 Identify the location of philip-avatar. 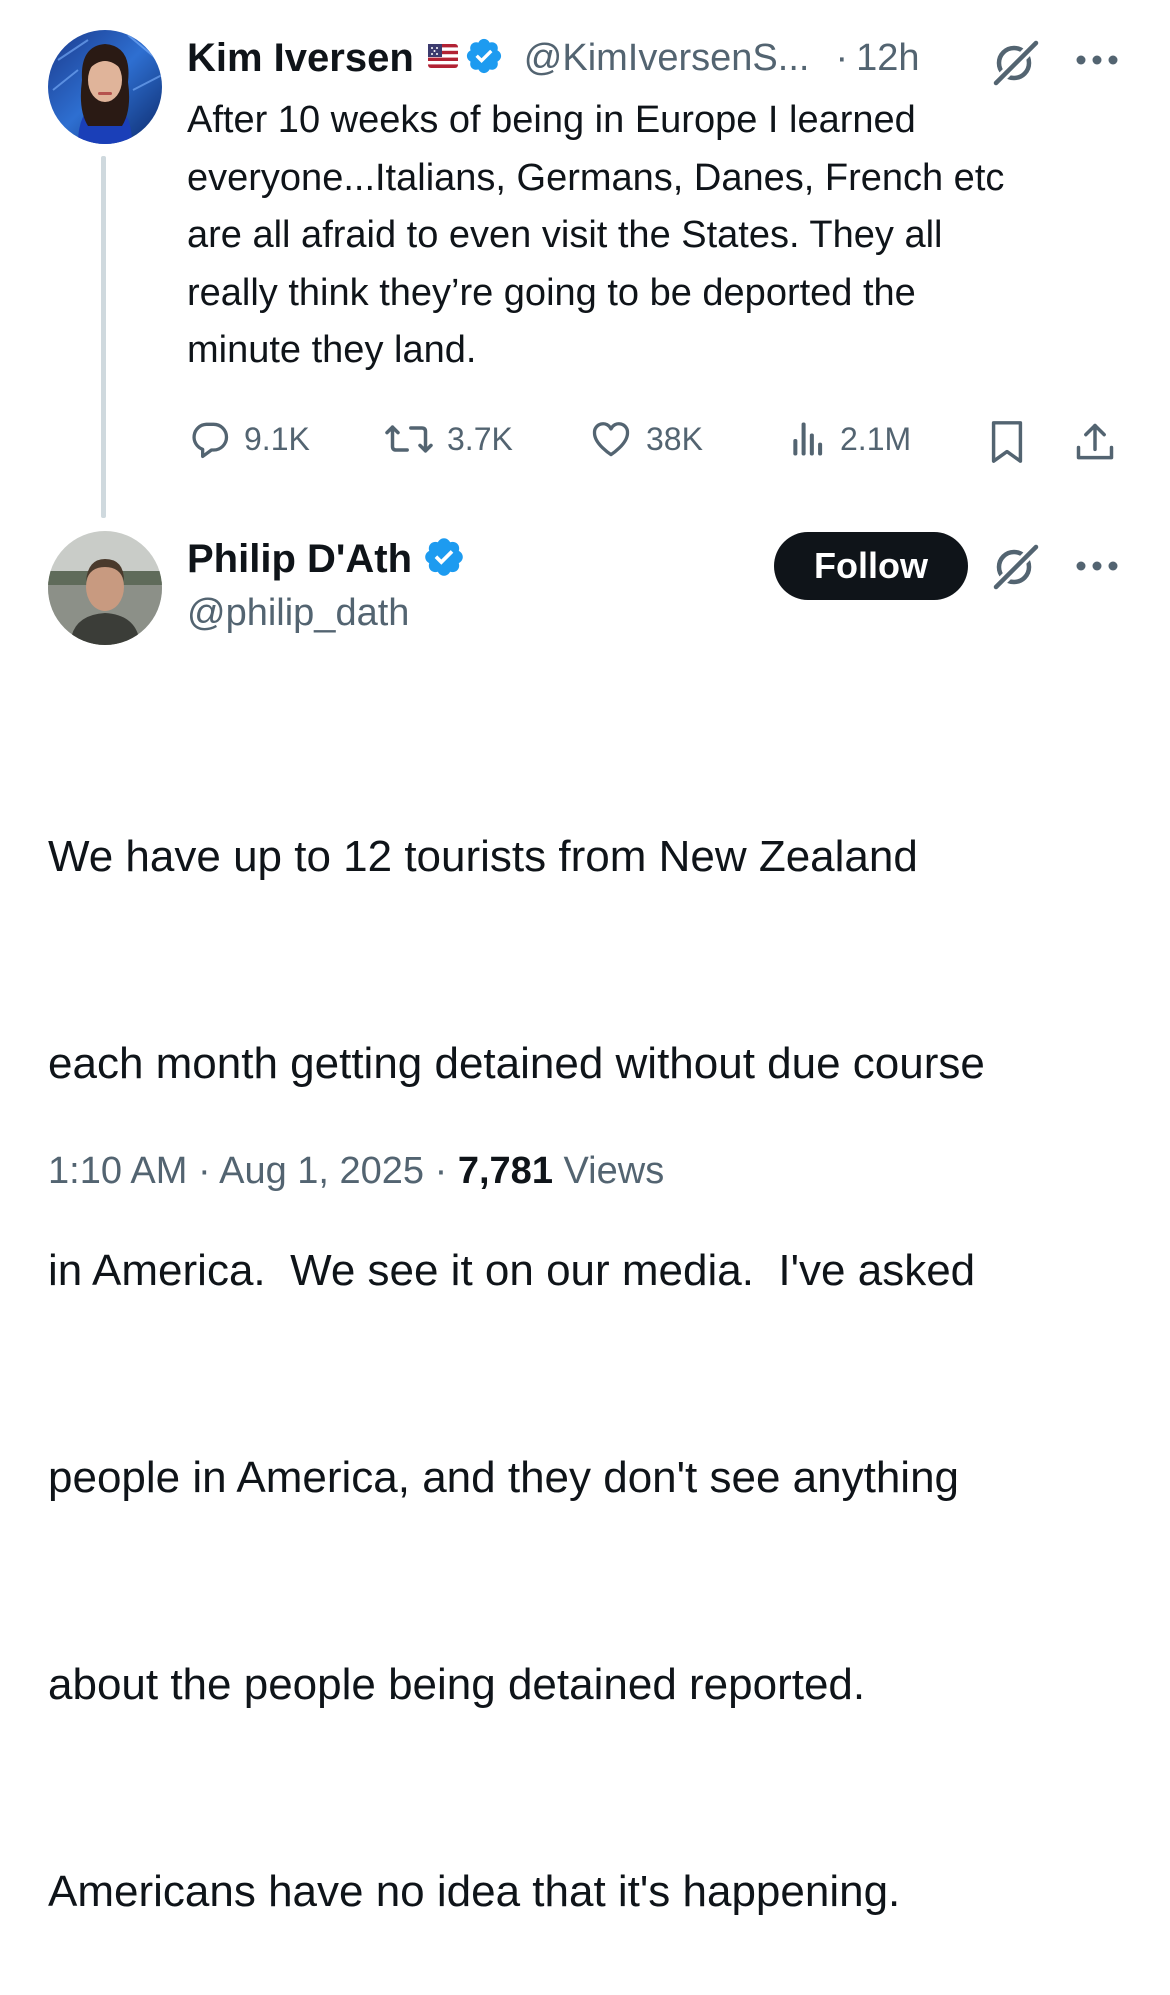
(105, 588).